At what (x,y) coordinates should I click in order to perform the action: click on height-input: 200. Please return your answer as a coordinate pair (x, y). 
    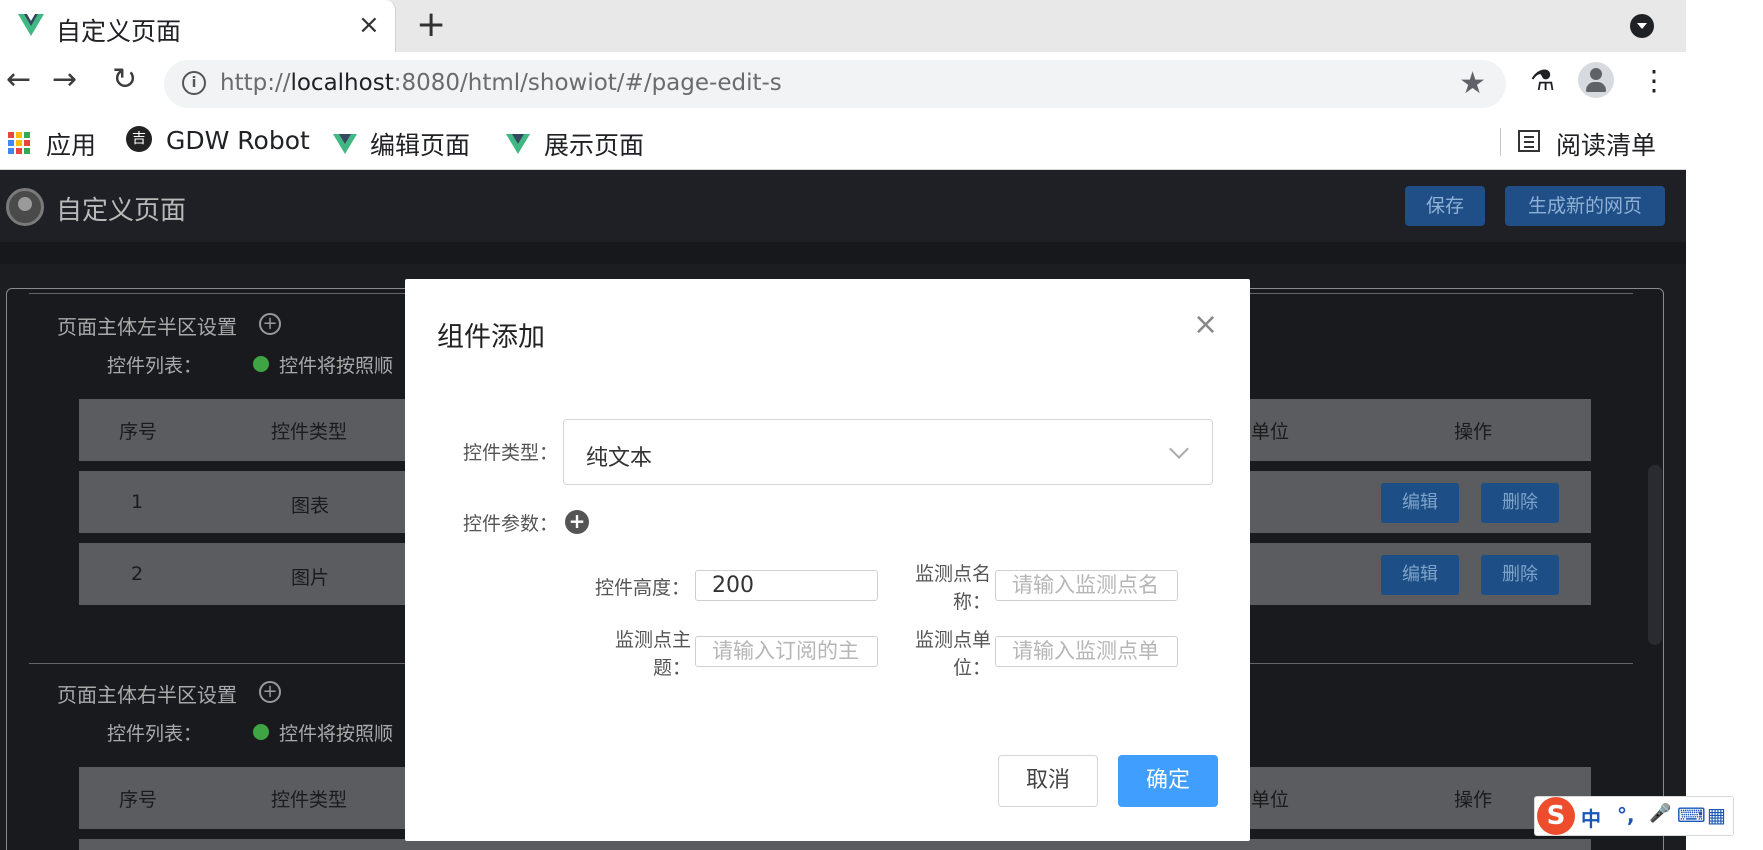
    Looking at the image, I should click on (786, 585).